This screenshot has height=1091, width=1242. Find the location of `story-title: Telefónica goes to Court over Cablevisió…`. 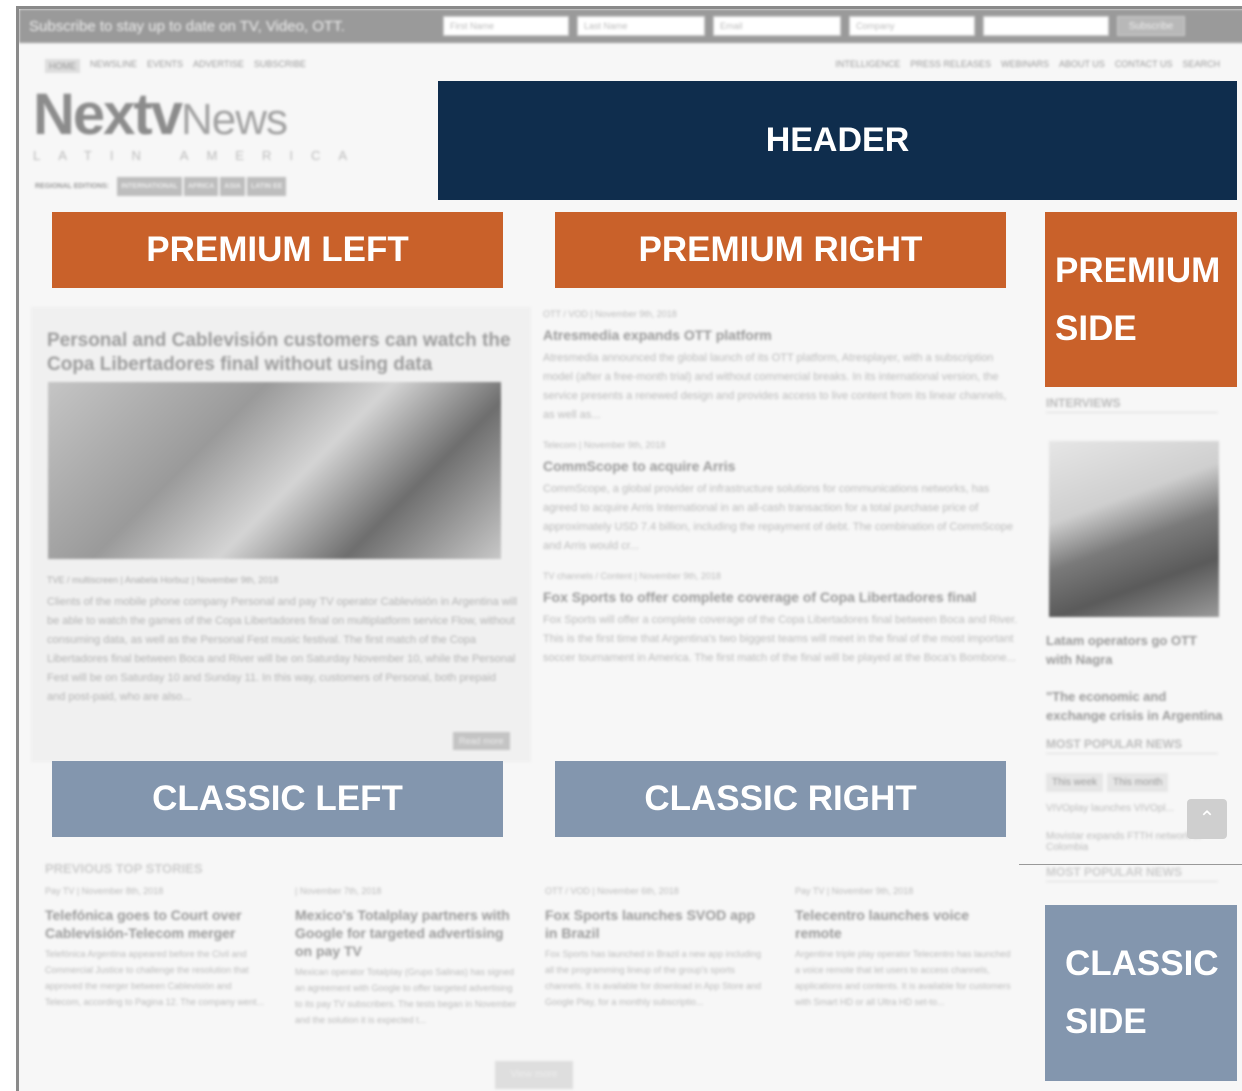

story-title: Telefónica goes to Court over Cablevisió… is located at coordinates (156, 924).